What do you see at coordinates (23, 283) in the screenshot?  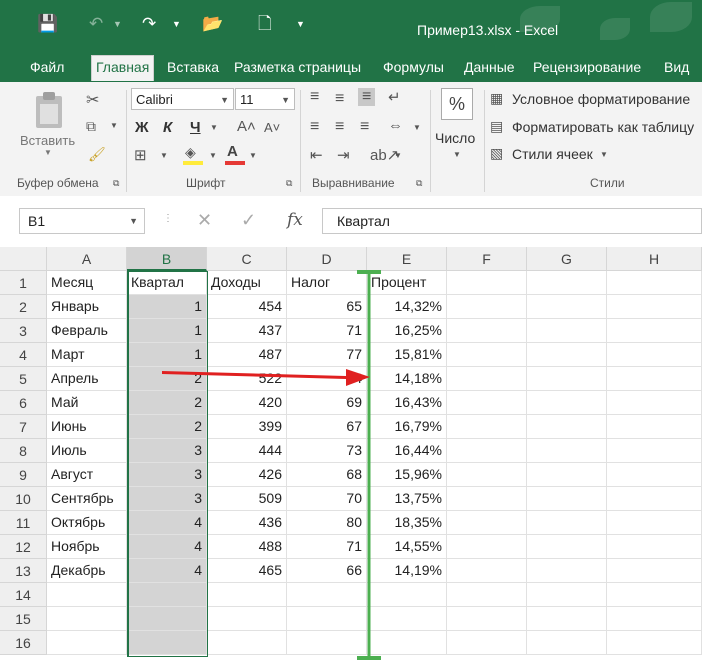 I see `row-header-1: 1` at bounding box center [23, 283].